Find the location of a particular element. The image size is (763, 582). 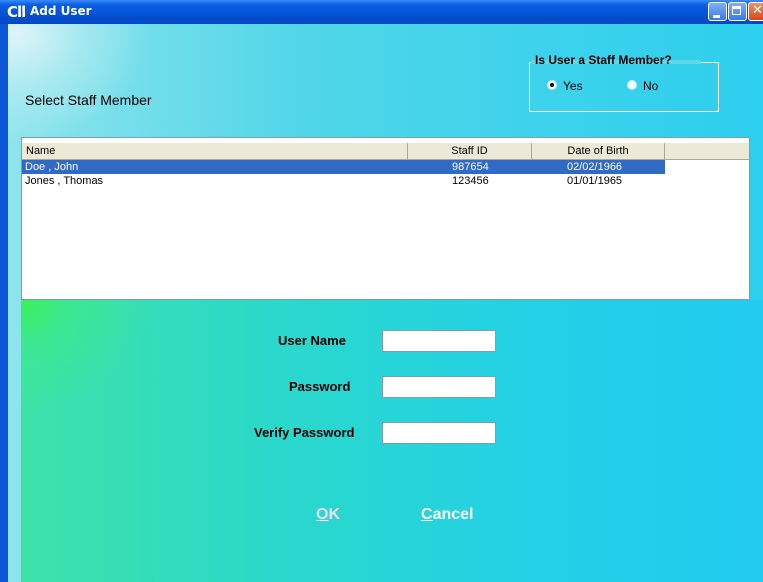

row-staff-id: 987654 is located at coordinates (470, 167).